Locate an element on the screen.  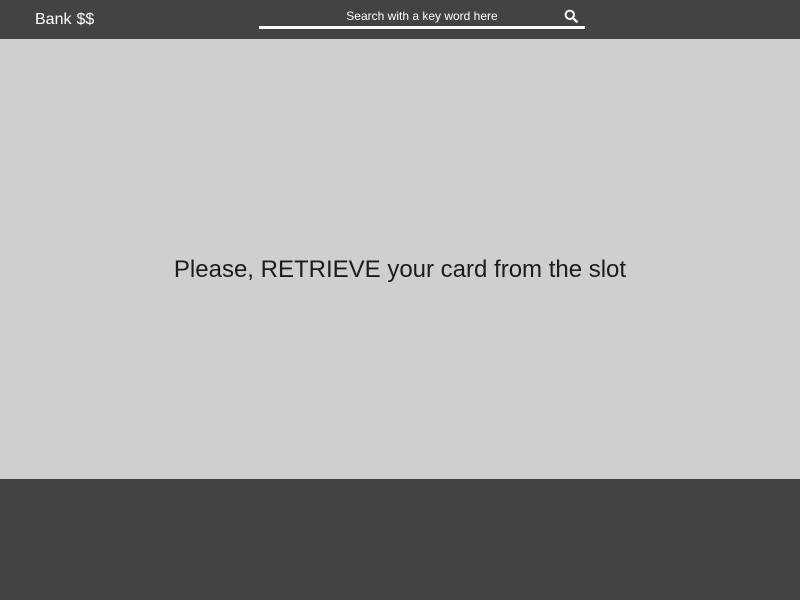
search-icon is located at coordinates (571, 16).